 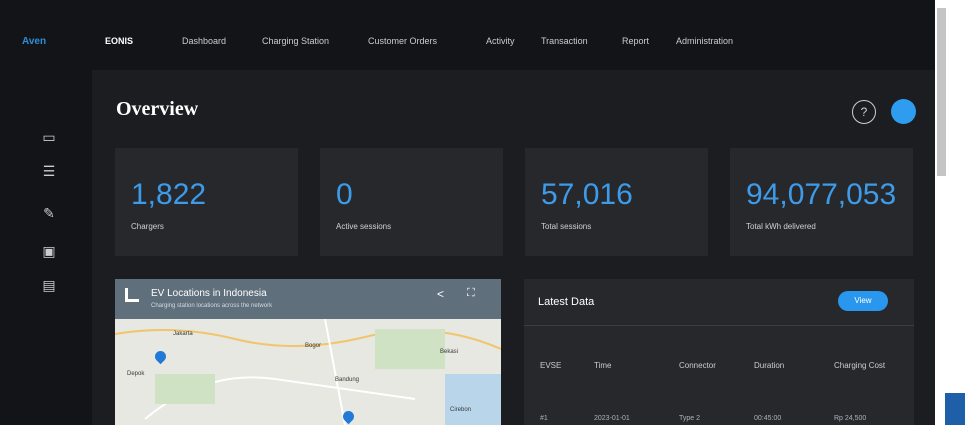 What do you see at coordinates (781, 226) in the screenshot?
I see `stat-label: Total kWh delivered` at bounding box center [781, 226].